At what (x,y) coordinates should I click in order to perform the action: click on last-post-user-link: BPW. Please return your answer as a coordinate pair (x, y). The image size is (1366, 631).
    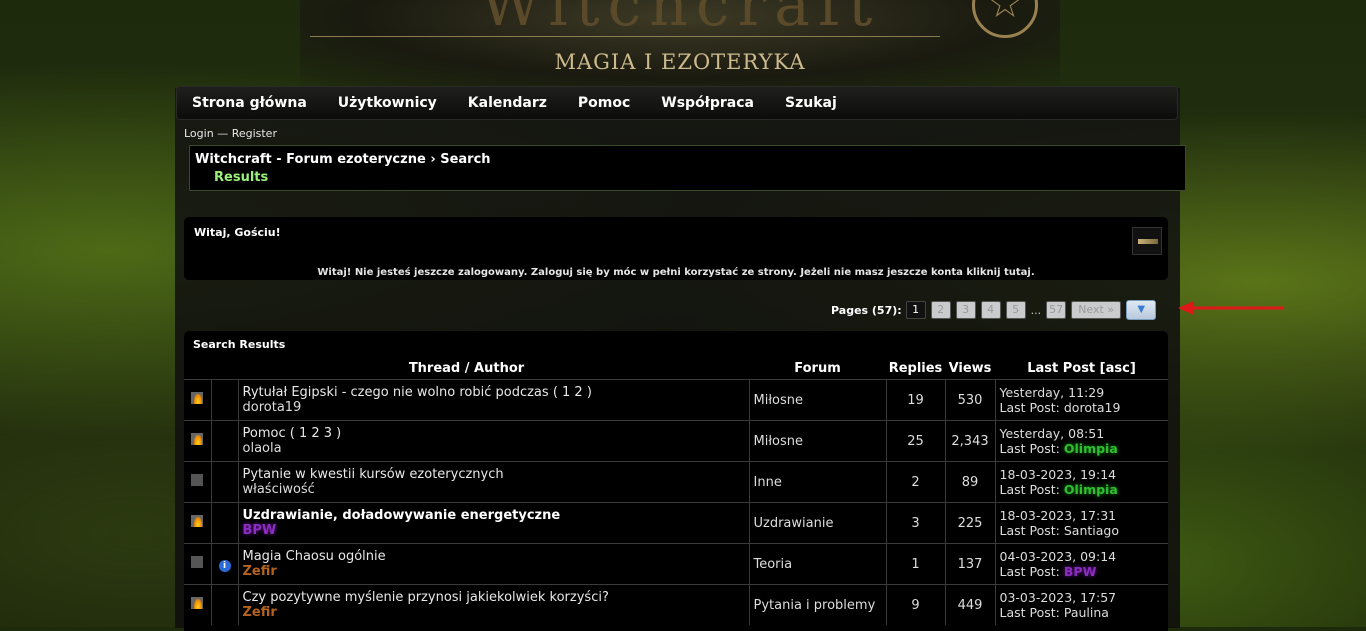
    Looking at the image, I should click on (1080, 571).